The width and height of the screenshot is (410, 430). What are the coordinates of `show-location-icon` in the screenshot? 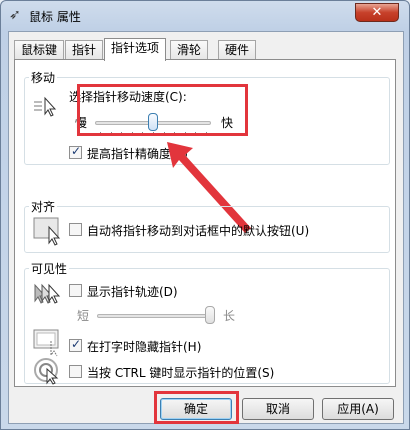 It's located at (46, 371).